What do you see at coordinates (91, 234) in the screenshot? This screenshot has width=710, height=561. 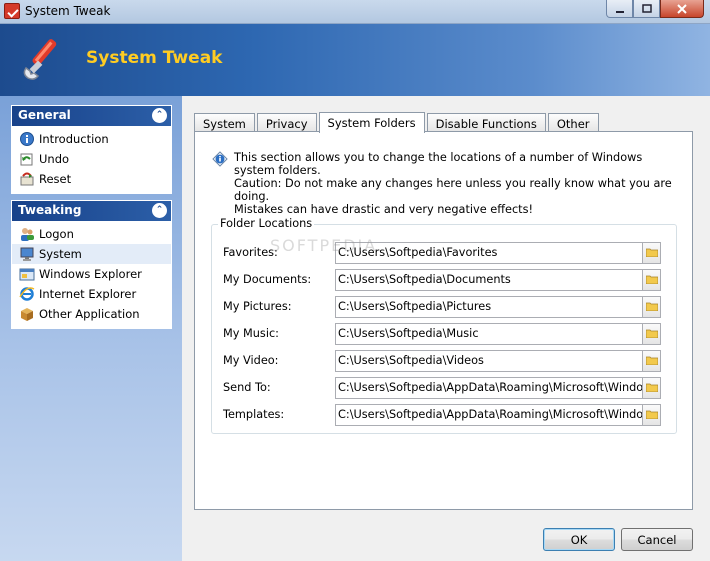 I see `sidebar-item-logon: Logon` at bounding box center [91, 234].